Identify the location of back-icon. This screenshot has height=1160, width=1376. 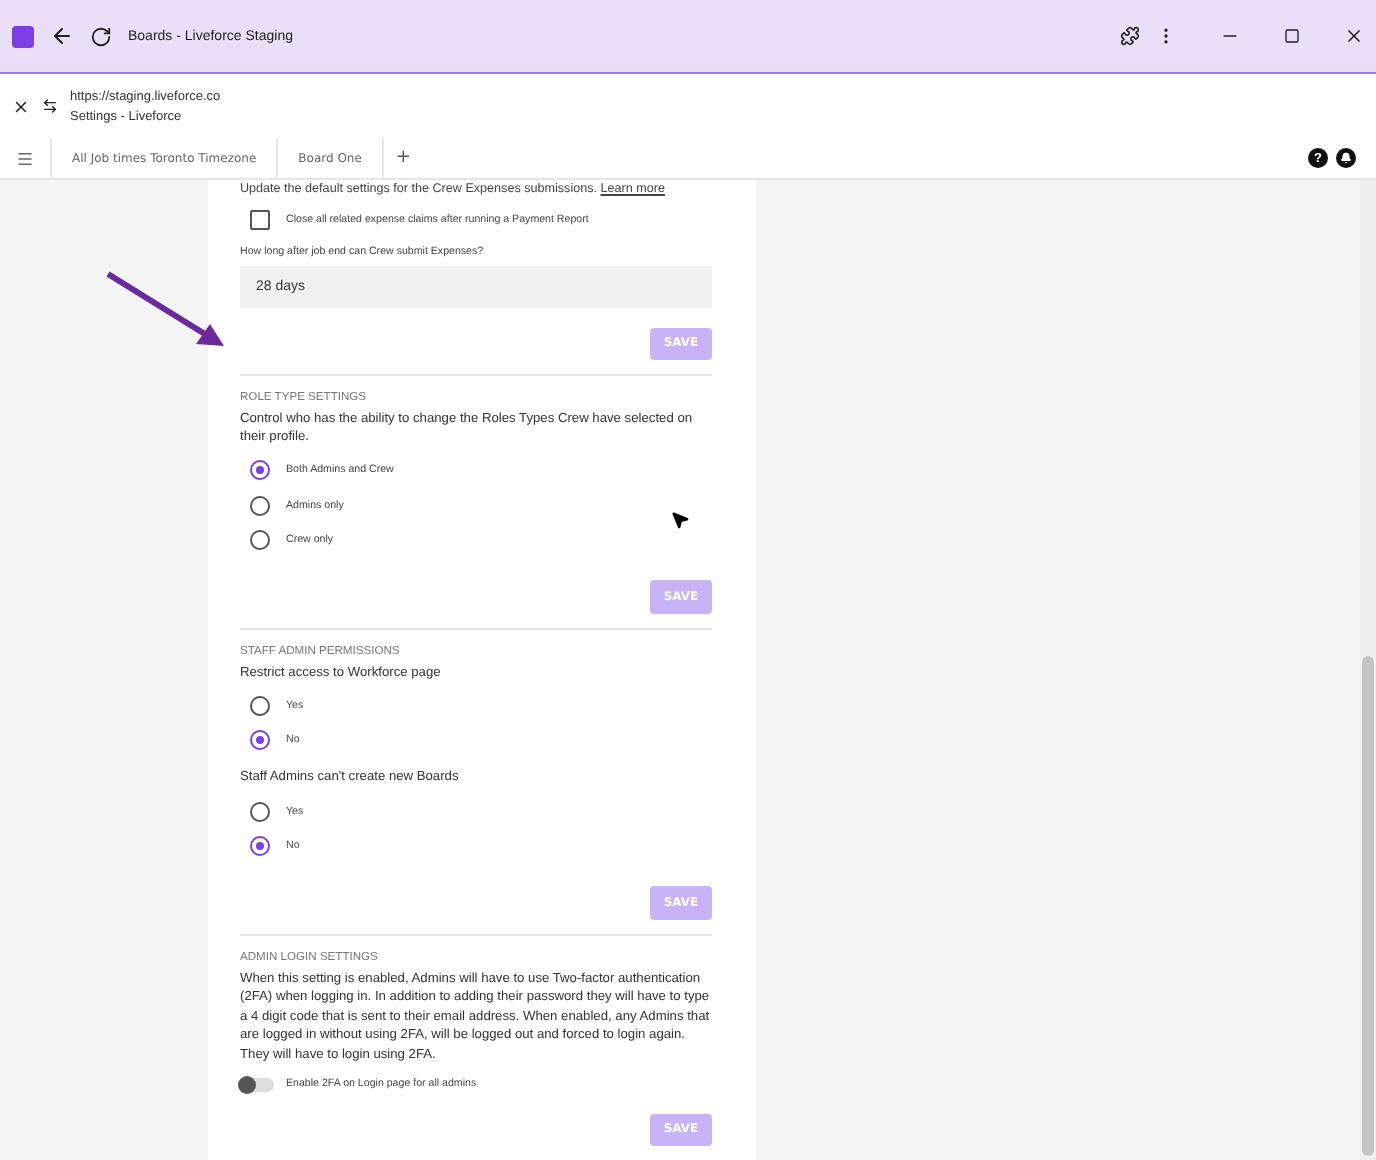
(62, 36).